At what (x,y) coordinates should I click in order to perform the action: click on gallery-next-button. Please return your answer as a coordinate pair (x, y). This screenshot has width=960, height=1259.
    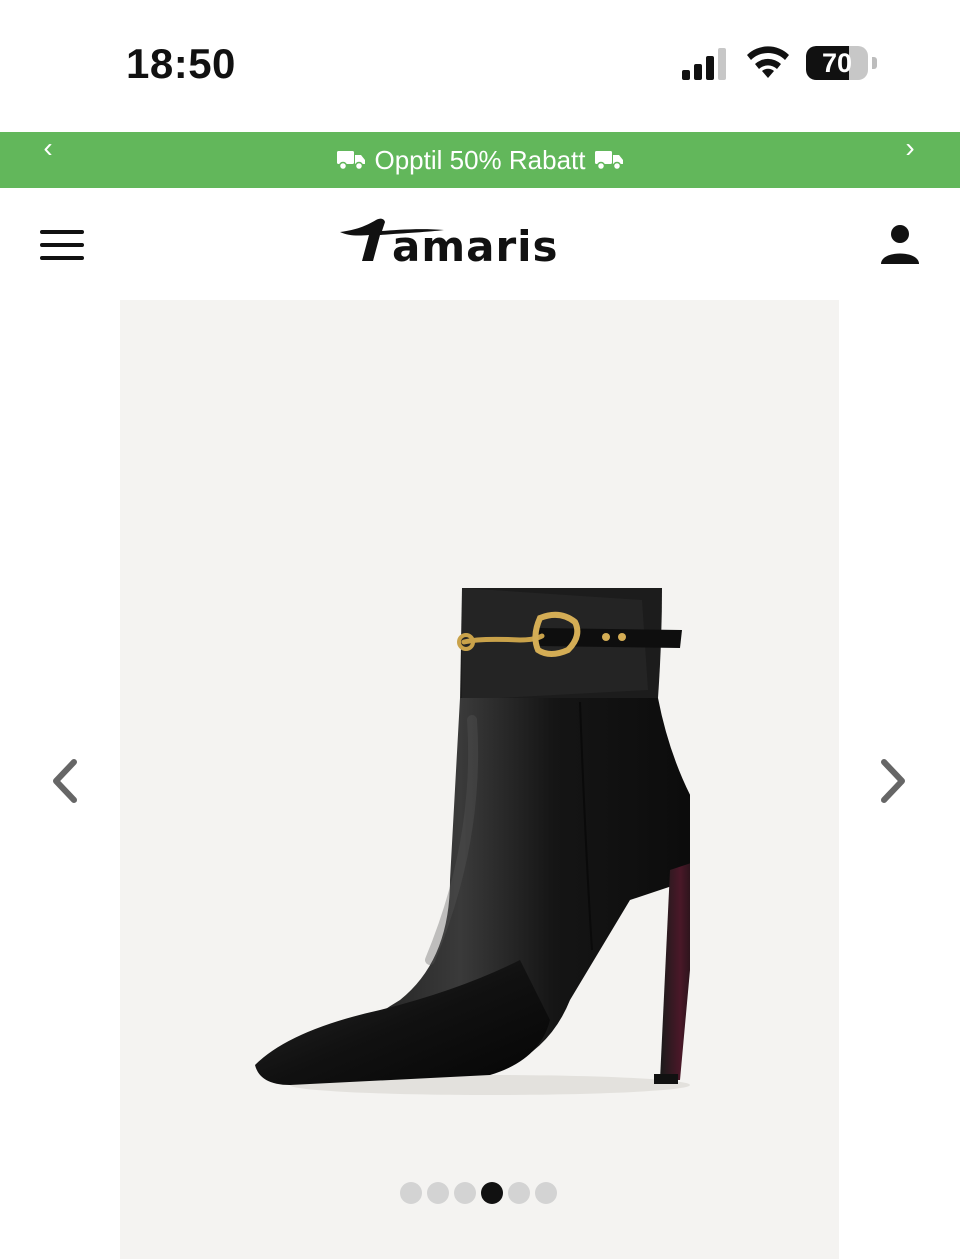
    Looking at the image, I should click on (892, 781).